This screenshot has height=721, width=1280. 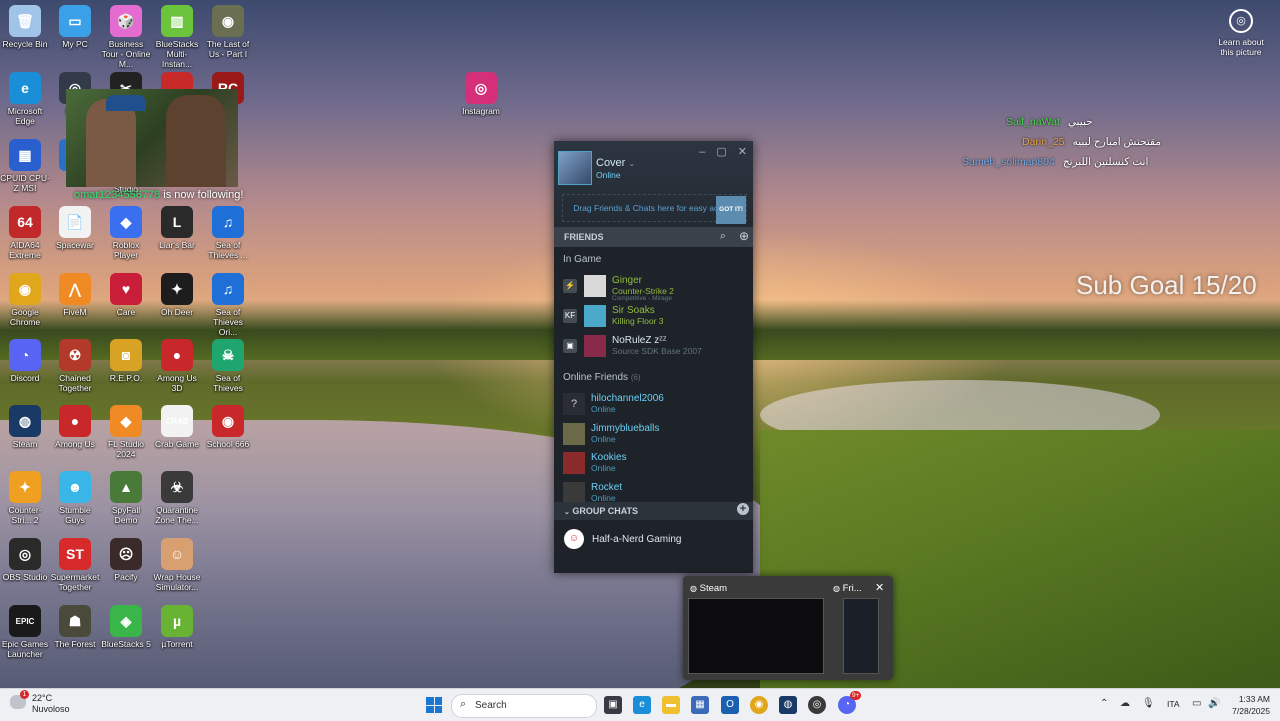 I want to click on online-friend: Kookies Online, so click(x=653, y=463).